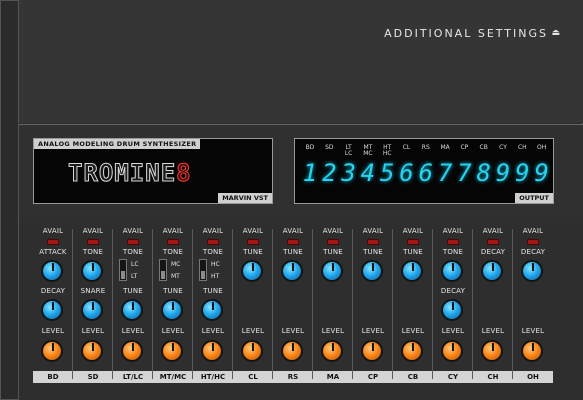 The height and width of the screenshot is (400, 583). Describe the element at coordinates (117, 144) in the screenshot. I see `logo-subtitle: ANALOG MODELING DRUM SYNTHESIZER` at that location.